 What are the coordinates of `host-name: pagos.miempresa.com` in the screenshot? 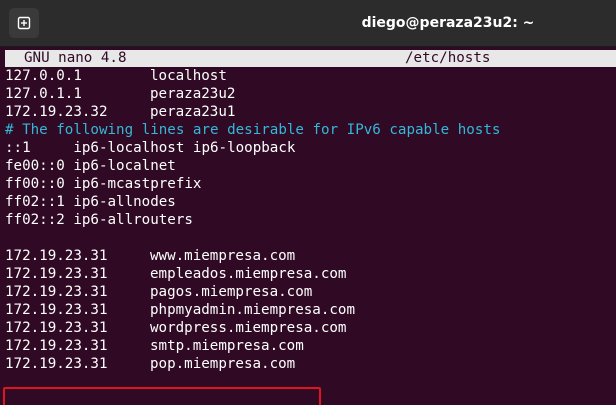 It's located at (231, 292).